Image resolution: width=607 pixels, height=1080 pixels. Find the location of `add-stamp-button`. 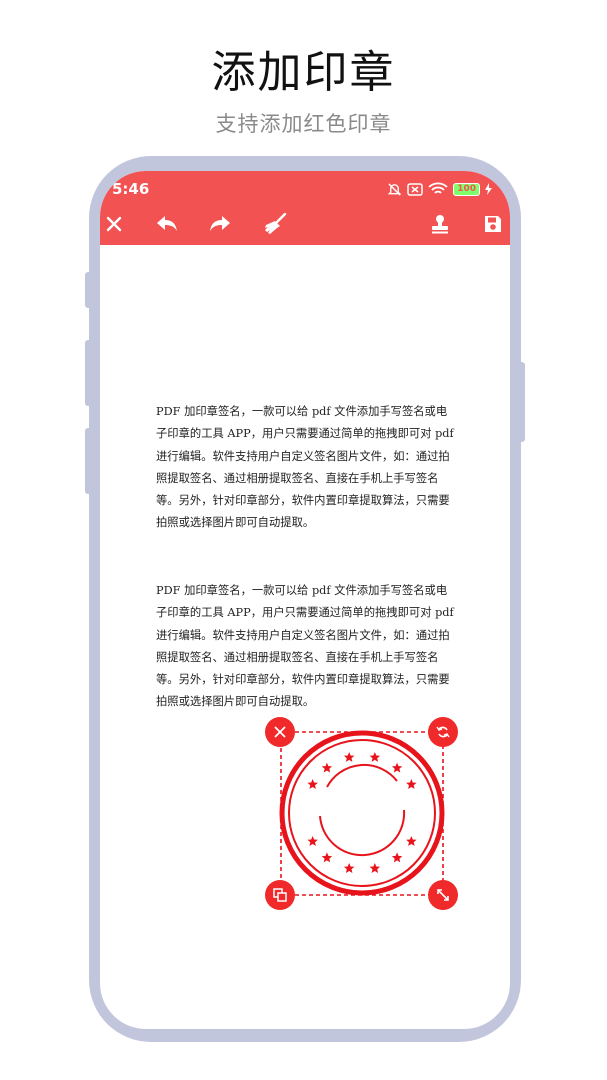

add-stamp-button is located at coordinates (440, 224).